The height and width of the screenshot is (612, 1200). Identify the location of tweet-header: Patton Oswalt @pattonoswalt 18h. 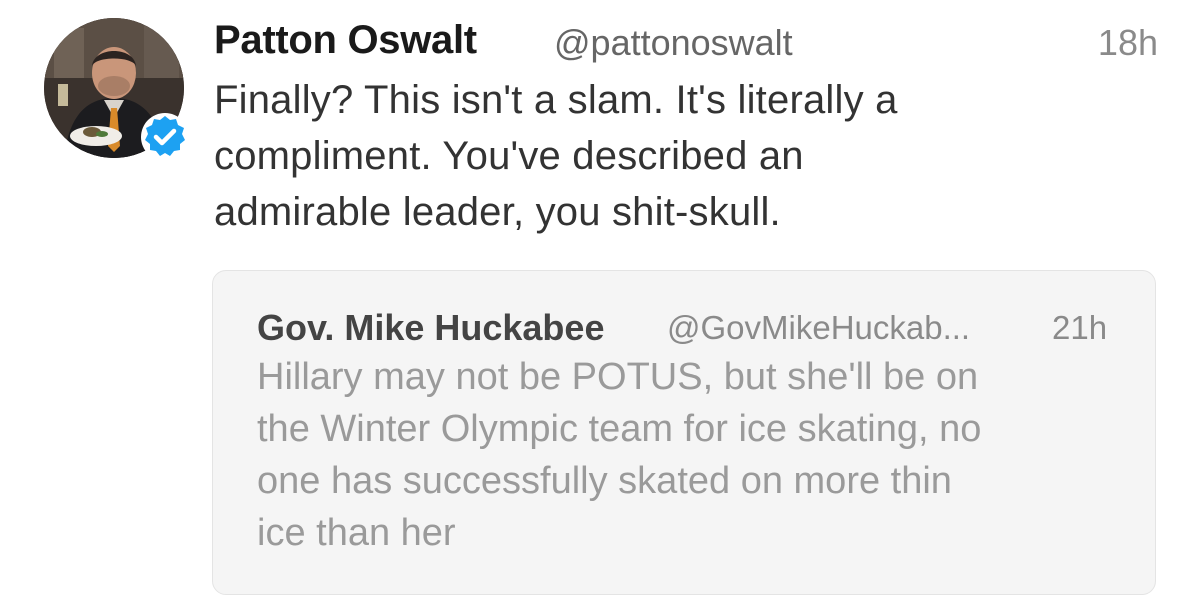
(687, 41).